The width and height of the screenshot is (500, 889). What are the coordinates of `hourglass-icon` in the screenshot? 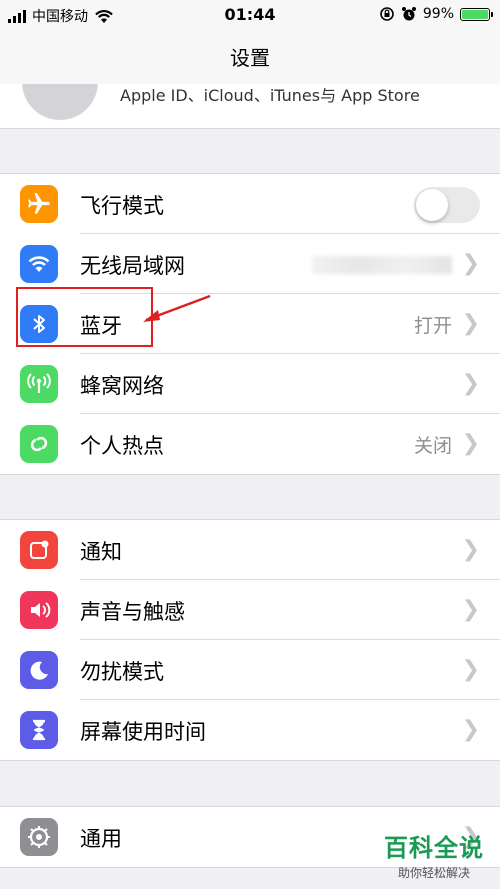 It's located at (39, 730).